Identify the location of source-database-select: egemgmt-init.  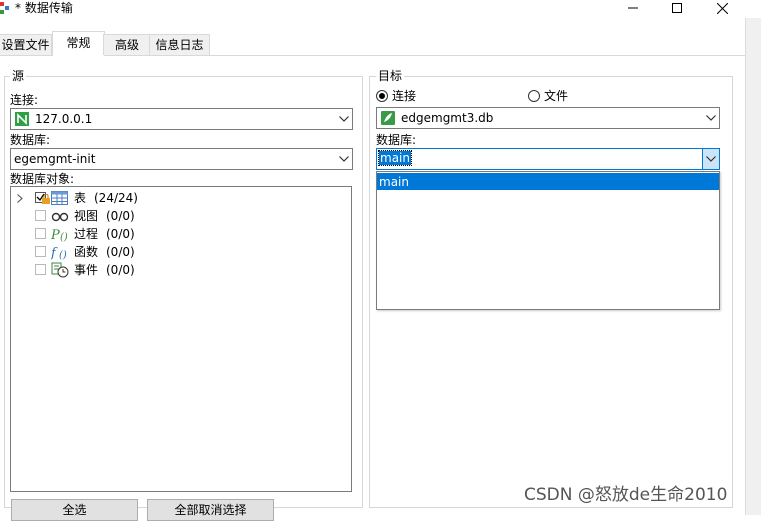
(181, 159).